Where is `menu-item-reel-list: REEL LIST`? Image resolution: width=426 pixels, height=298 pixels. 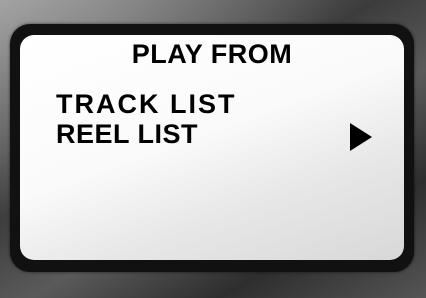
menu-item-reel-list: REEL LIST is located at coordinates (127, 134).